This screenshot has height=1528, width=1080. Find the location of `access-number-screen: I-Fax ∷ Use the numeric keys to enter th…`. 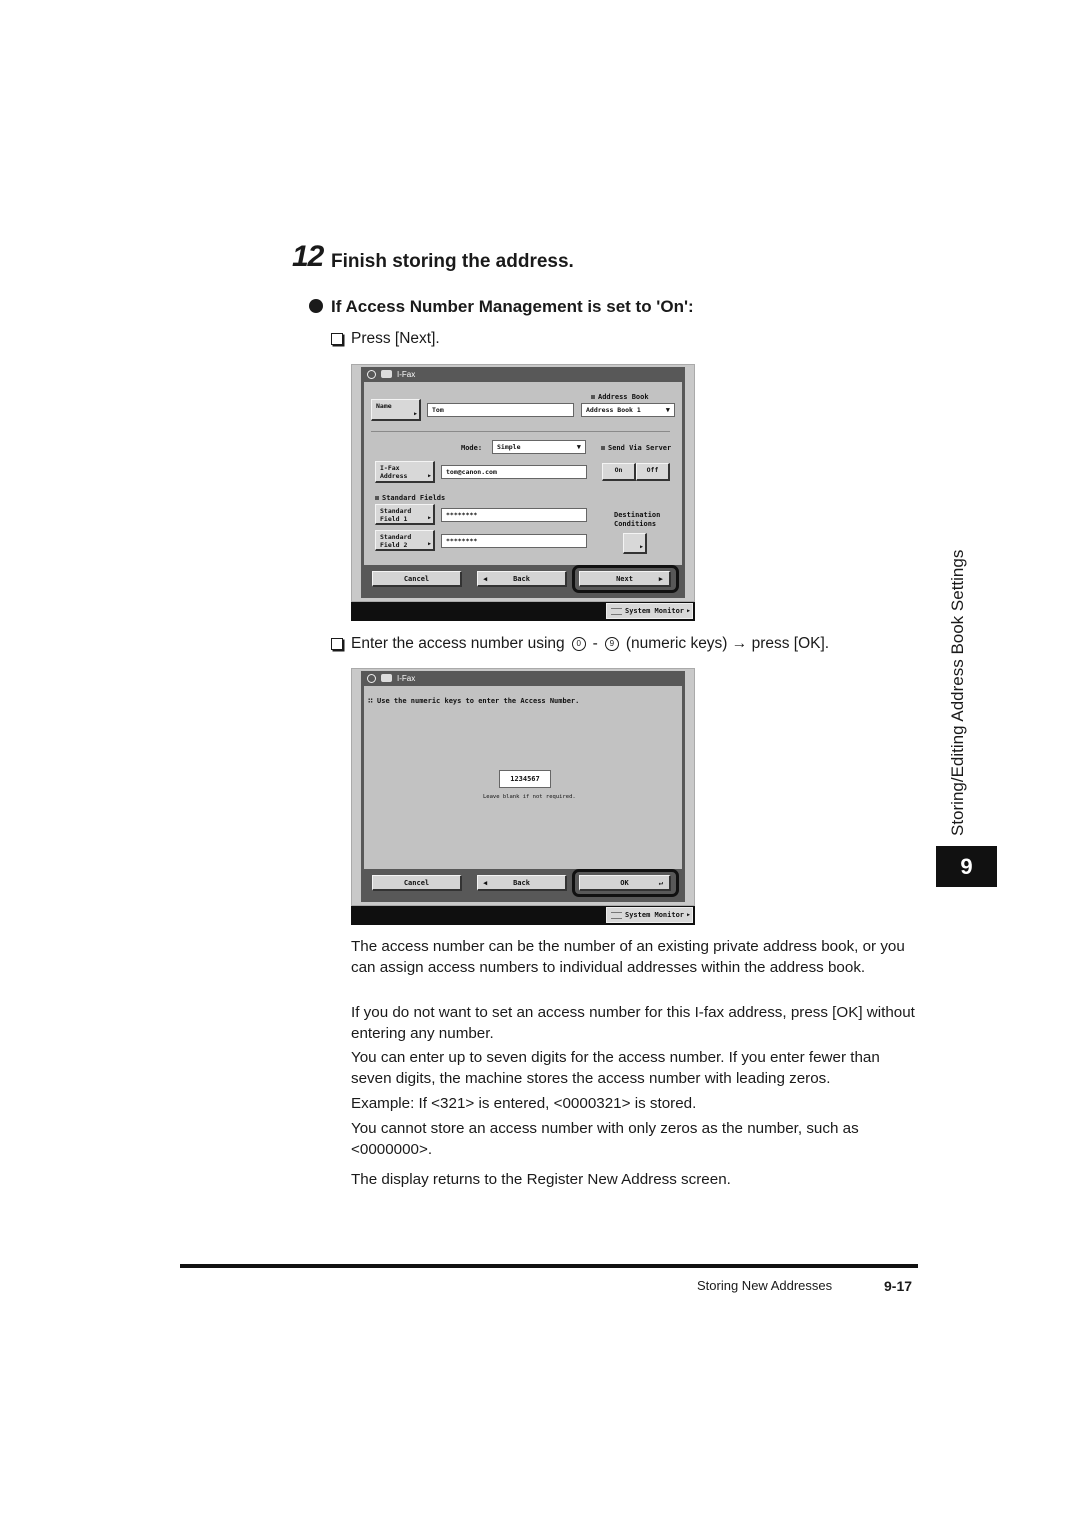

access-number-screen: I-Fax ∷ Use the numeric keys to enter th… is located at coordinates (523, 796).